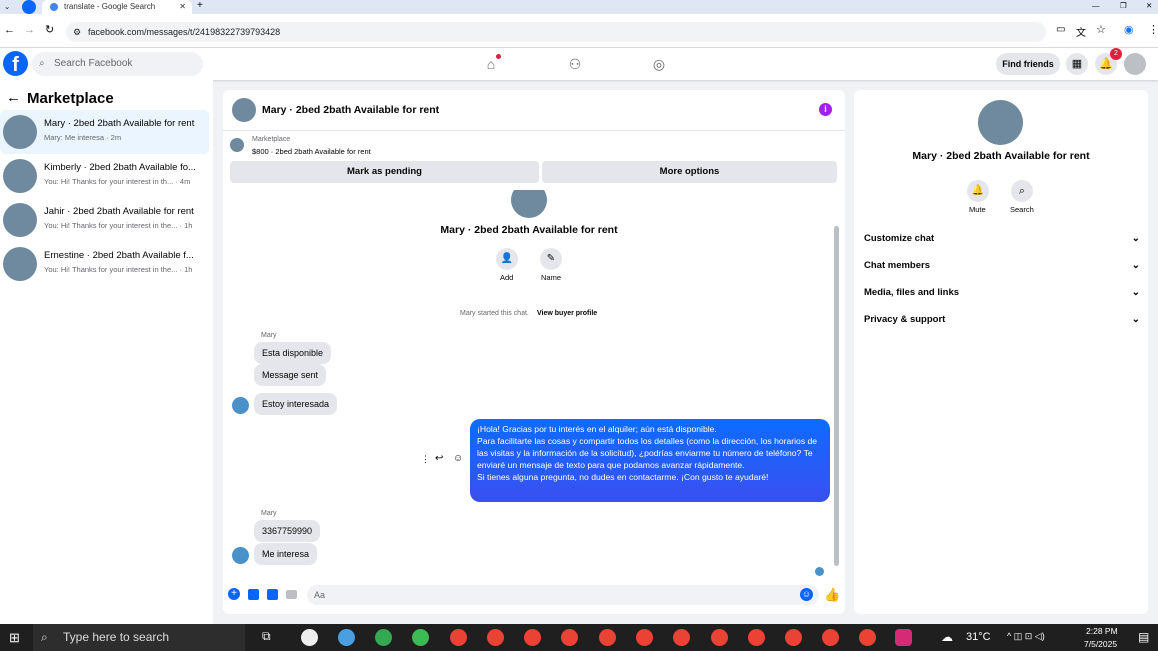 Image resolution: width=1158 pixels, height=651 pixels. I want to click on close-window-icon: ✕, so click(1149, 5).